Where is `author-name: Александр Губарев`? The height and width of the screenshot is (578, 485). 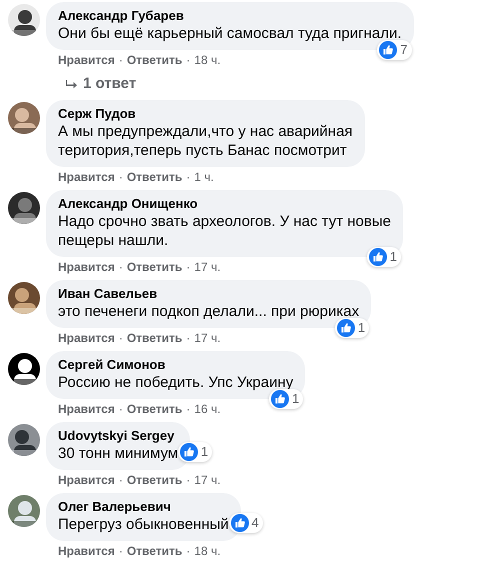
author-name: Александр Губарев is located at coordinates (230, 16).